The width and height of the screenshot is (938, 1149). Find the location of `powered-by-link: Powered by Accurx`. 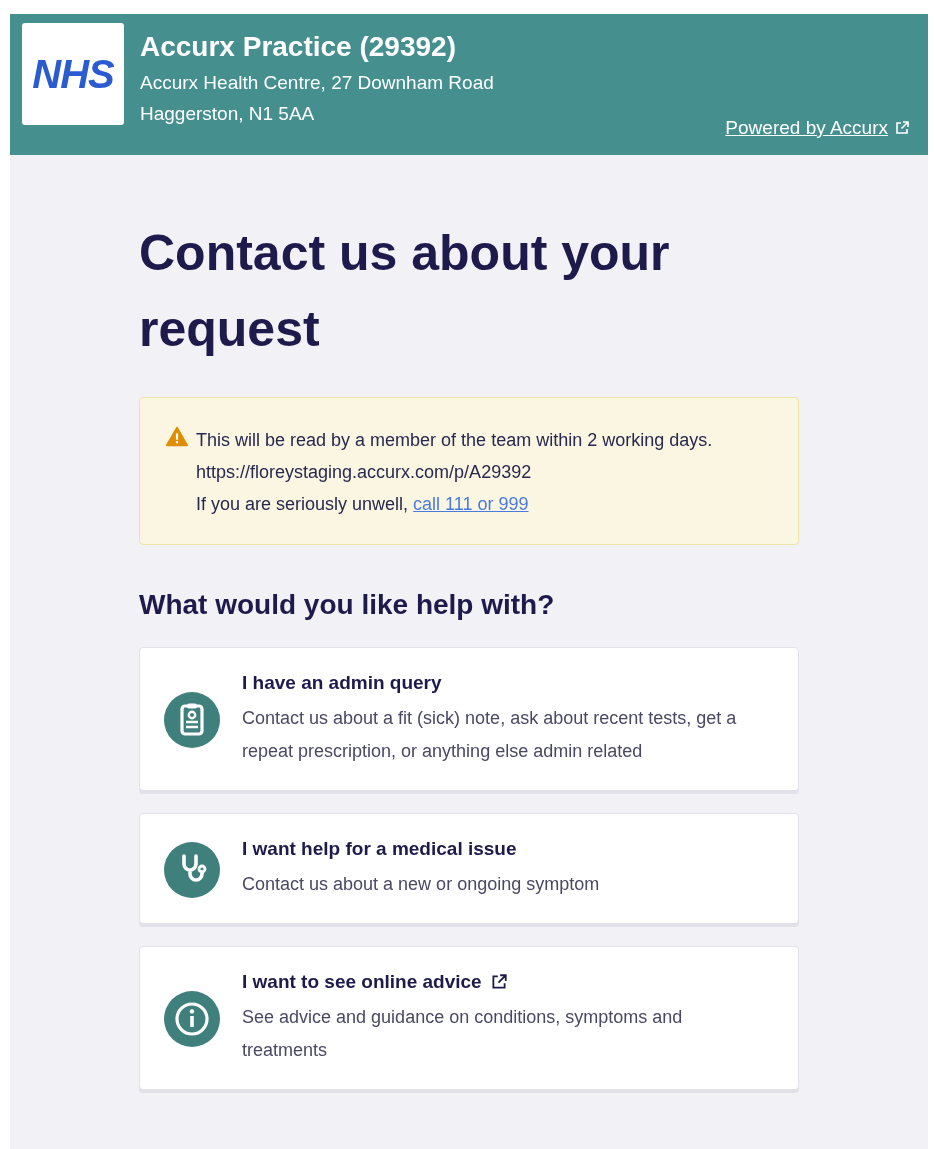

powered-by-link: Powered by Accurx is located at coordinates (817, 128).